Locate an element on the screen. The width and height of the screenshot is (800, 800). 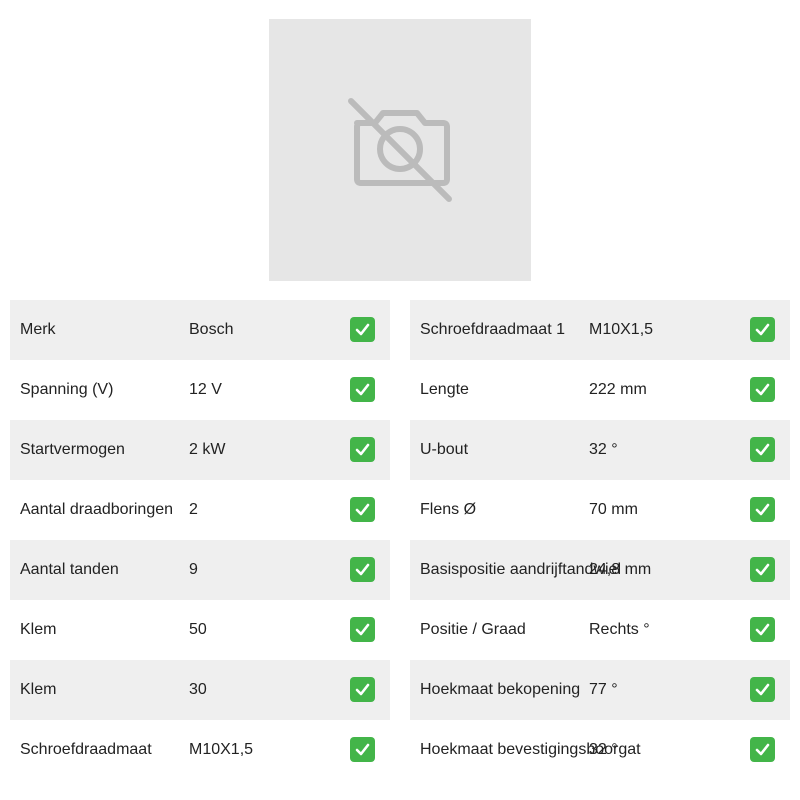
spec-value: 30 is located at coordinates (198, 689).